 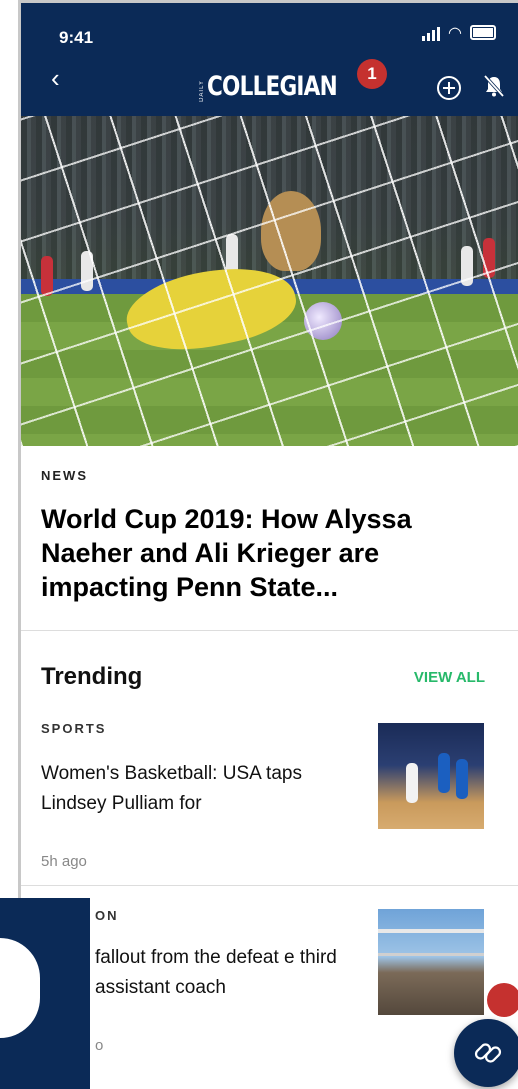 I want to click on trending-item-time: o, so click(x=99, y=1045).